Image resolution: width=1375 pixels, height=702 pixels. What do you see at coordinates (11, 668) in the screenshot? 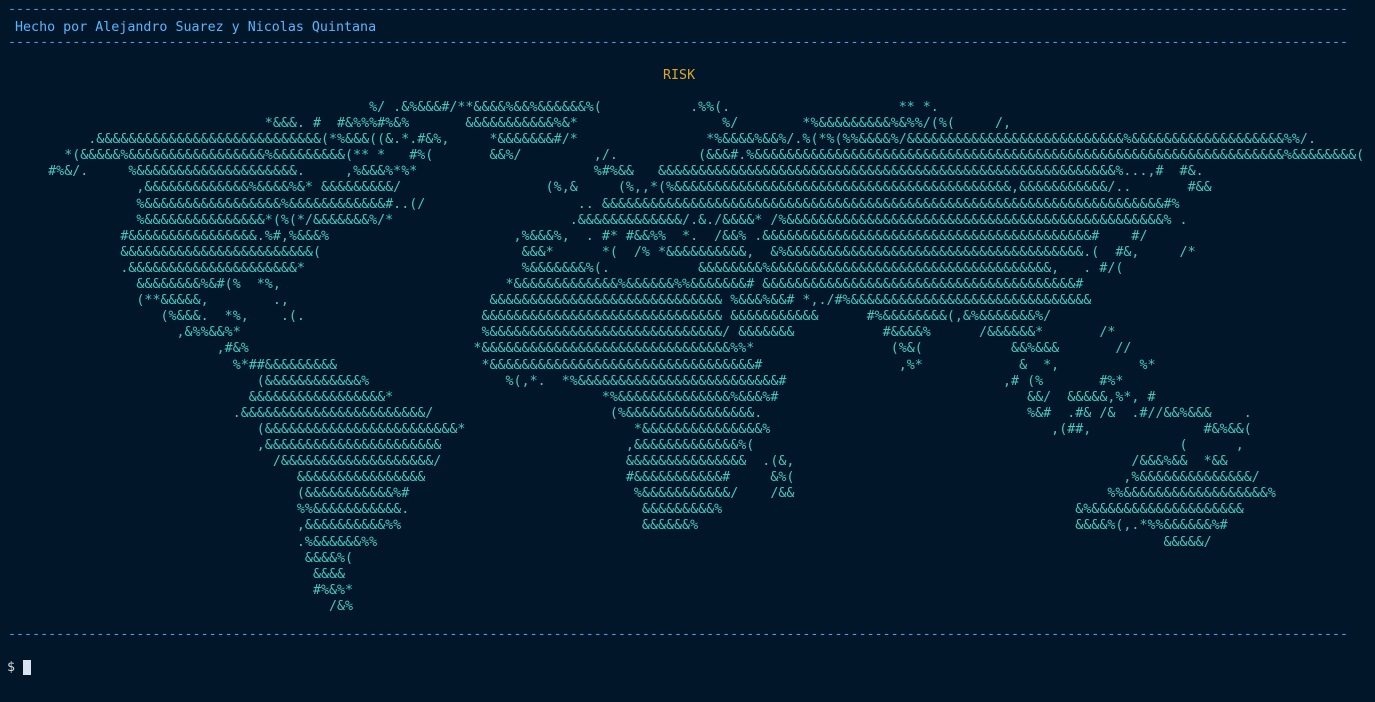
I see `shell-prompt: $` at bounding box center [11, 668].